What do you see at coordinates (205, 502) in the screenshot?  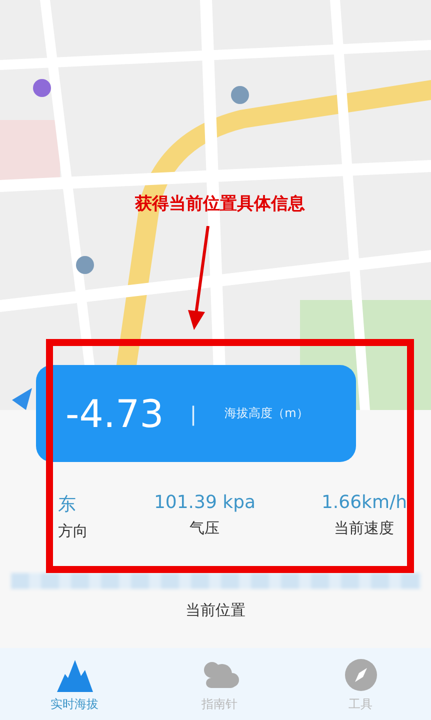 I see `stat-value: 101.39 kpa` at bounding box center [205, 502].